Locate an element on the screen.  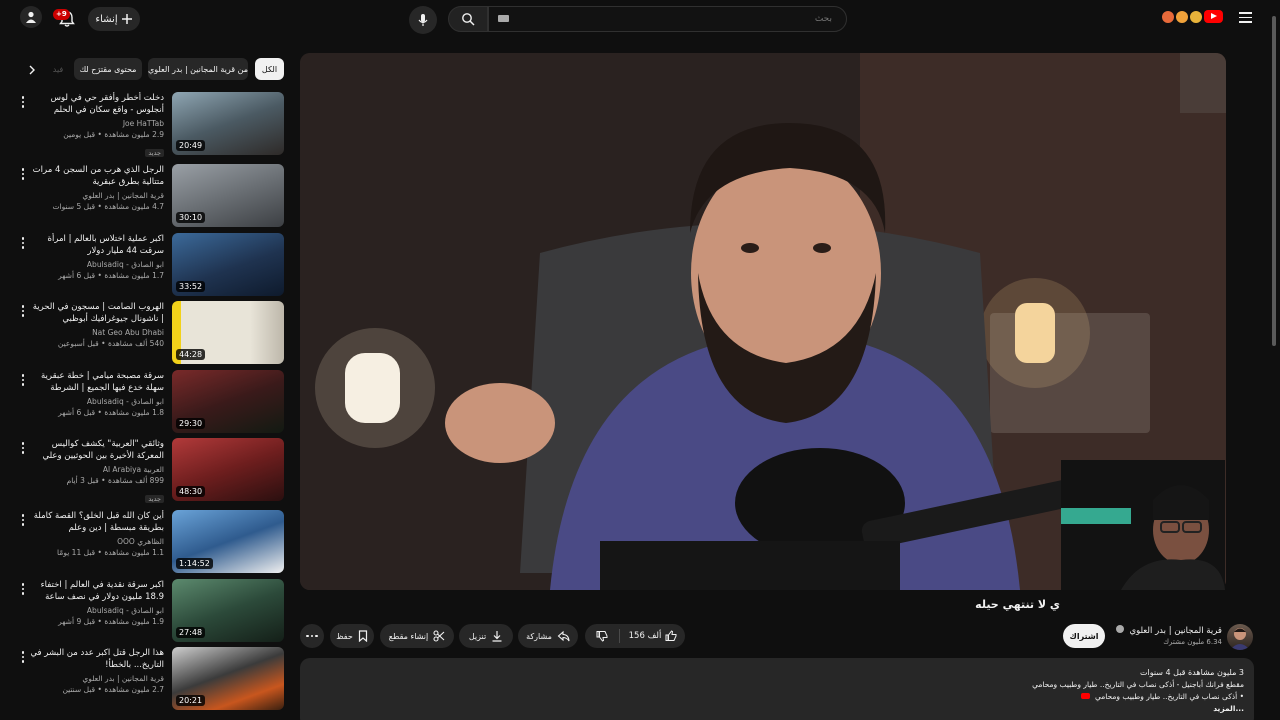
download-button: تنزيل is located at coordinates (486, 636).